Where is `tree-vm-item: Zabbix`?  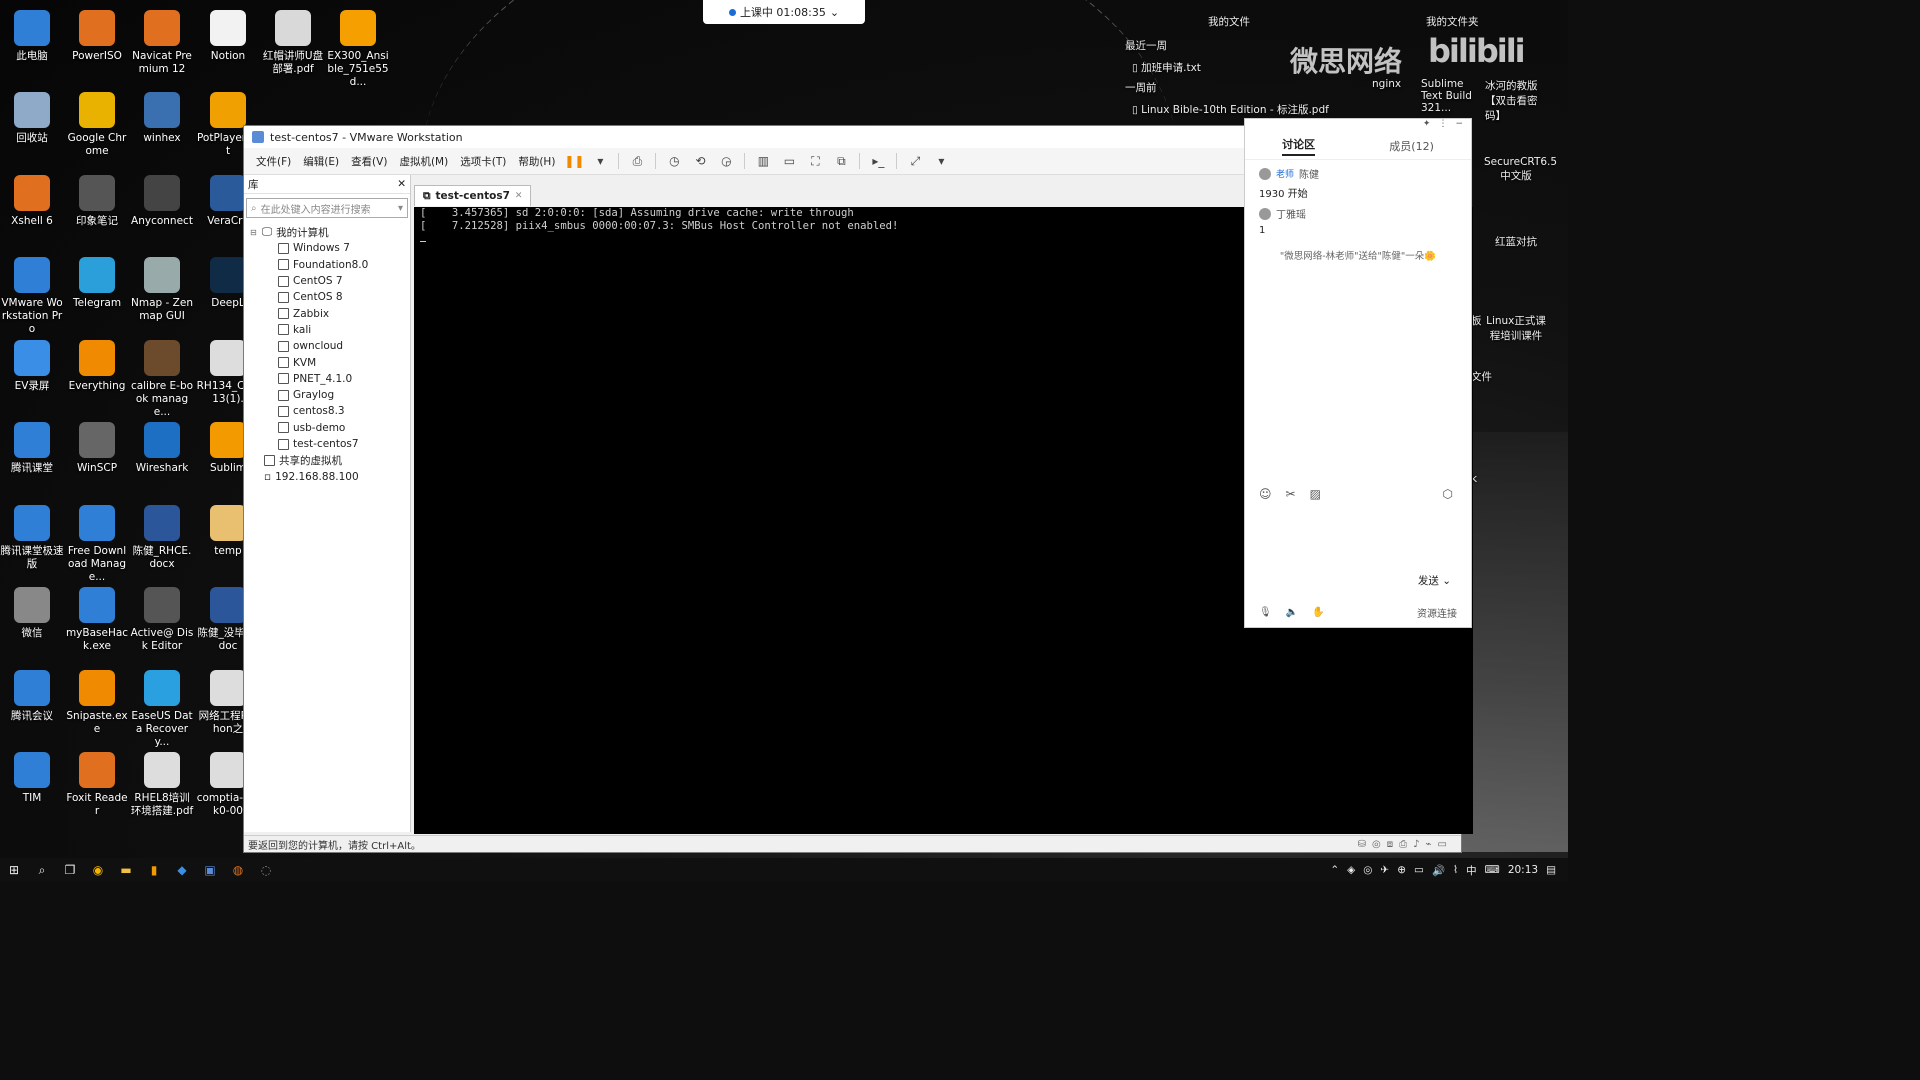 tree-vm-item: Zabbix is located at coordinates (330, 313).